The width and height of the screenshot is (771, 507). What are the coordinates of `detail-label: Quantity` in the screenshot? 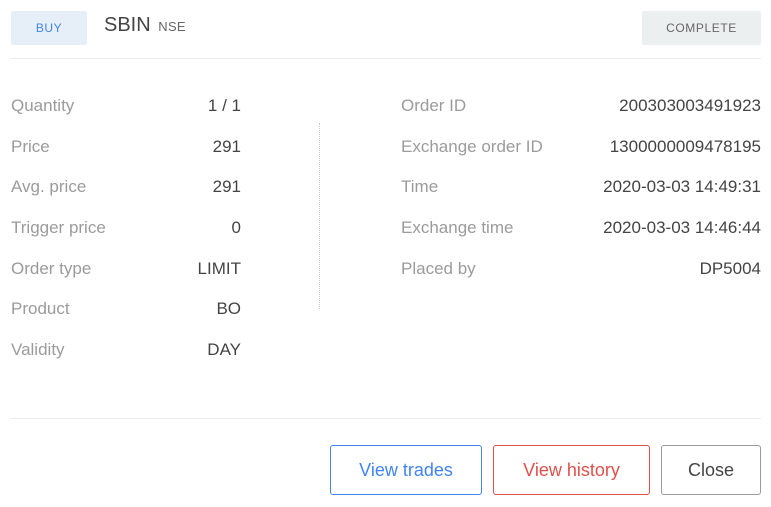 It's located at (43, 106).